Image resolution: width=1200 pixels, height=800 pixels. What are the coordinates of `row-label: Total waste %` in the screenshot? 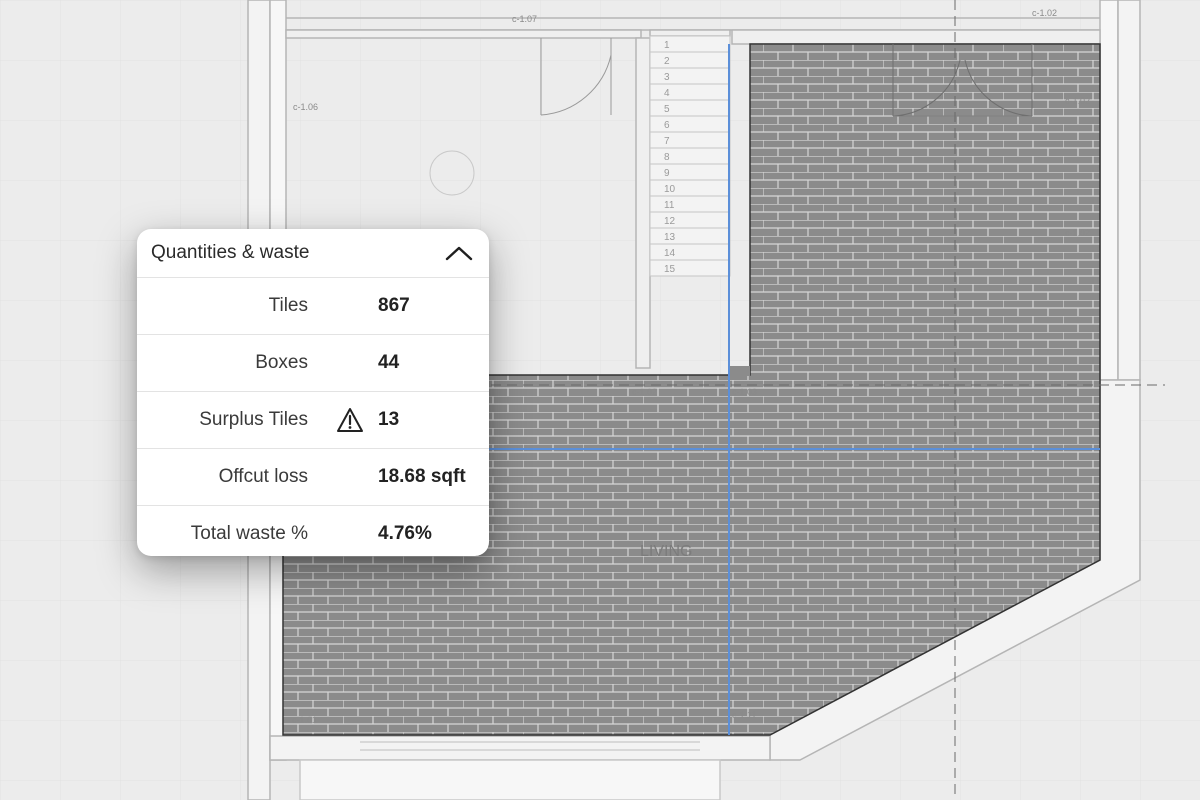 It's located at (249, 533).